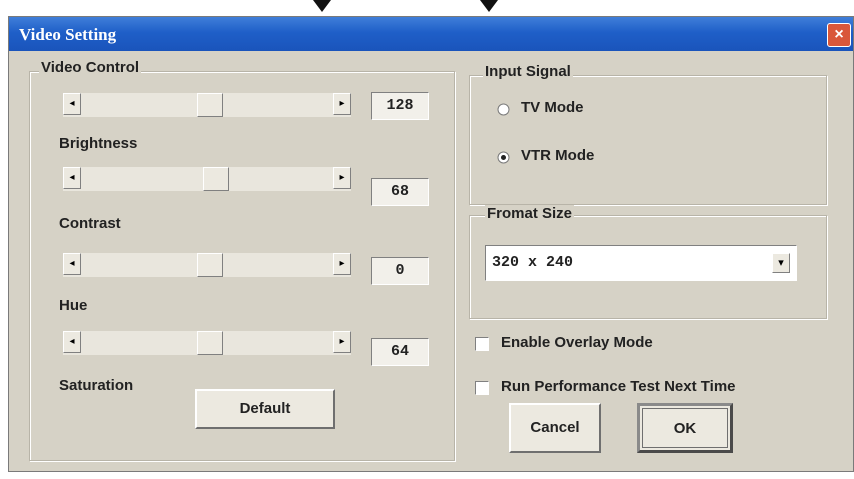 Image resolution: width=854 pixels, height=479 pixels. Describe the element at coordinates (530, 213) in the screenshot. I see `format-size-heading: Fromat Size` at that location.